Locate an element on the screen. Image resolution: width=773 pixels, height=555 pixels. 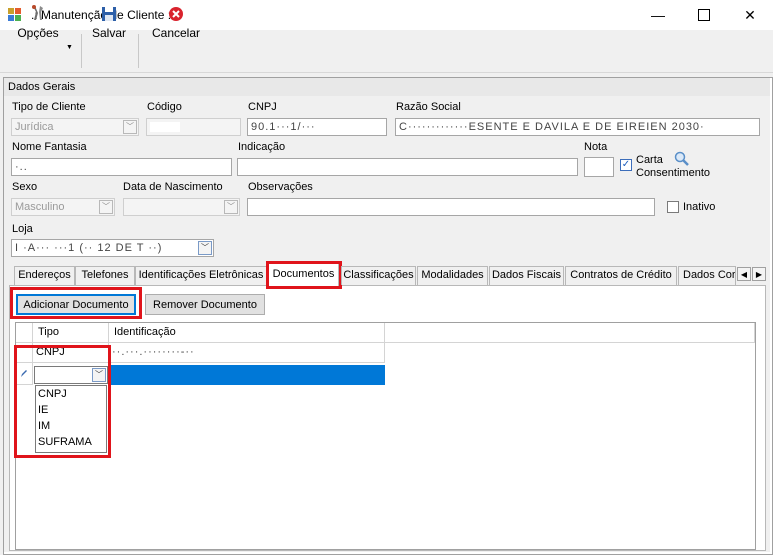
maximize-icon is located at coordinates (704, 15).